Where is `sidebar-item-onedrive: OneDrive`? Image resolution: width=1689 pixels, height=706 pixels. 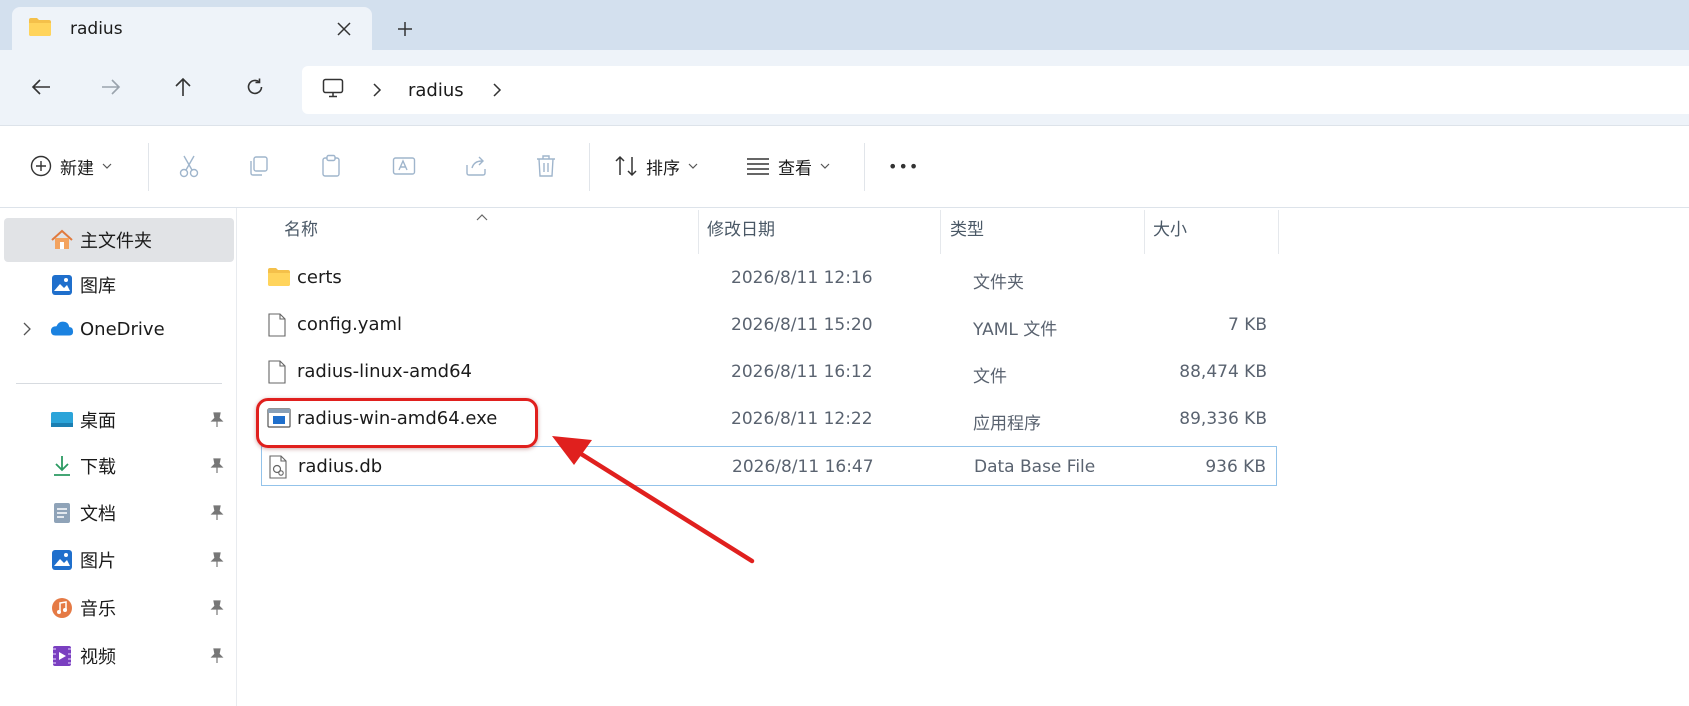
sidebar-item-onedrive: OneDrive is located at coordinates (119, 329).